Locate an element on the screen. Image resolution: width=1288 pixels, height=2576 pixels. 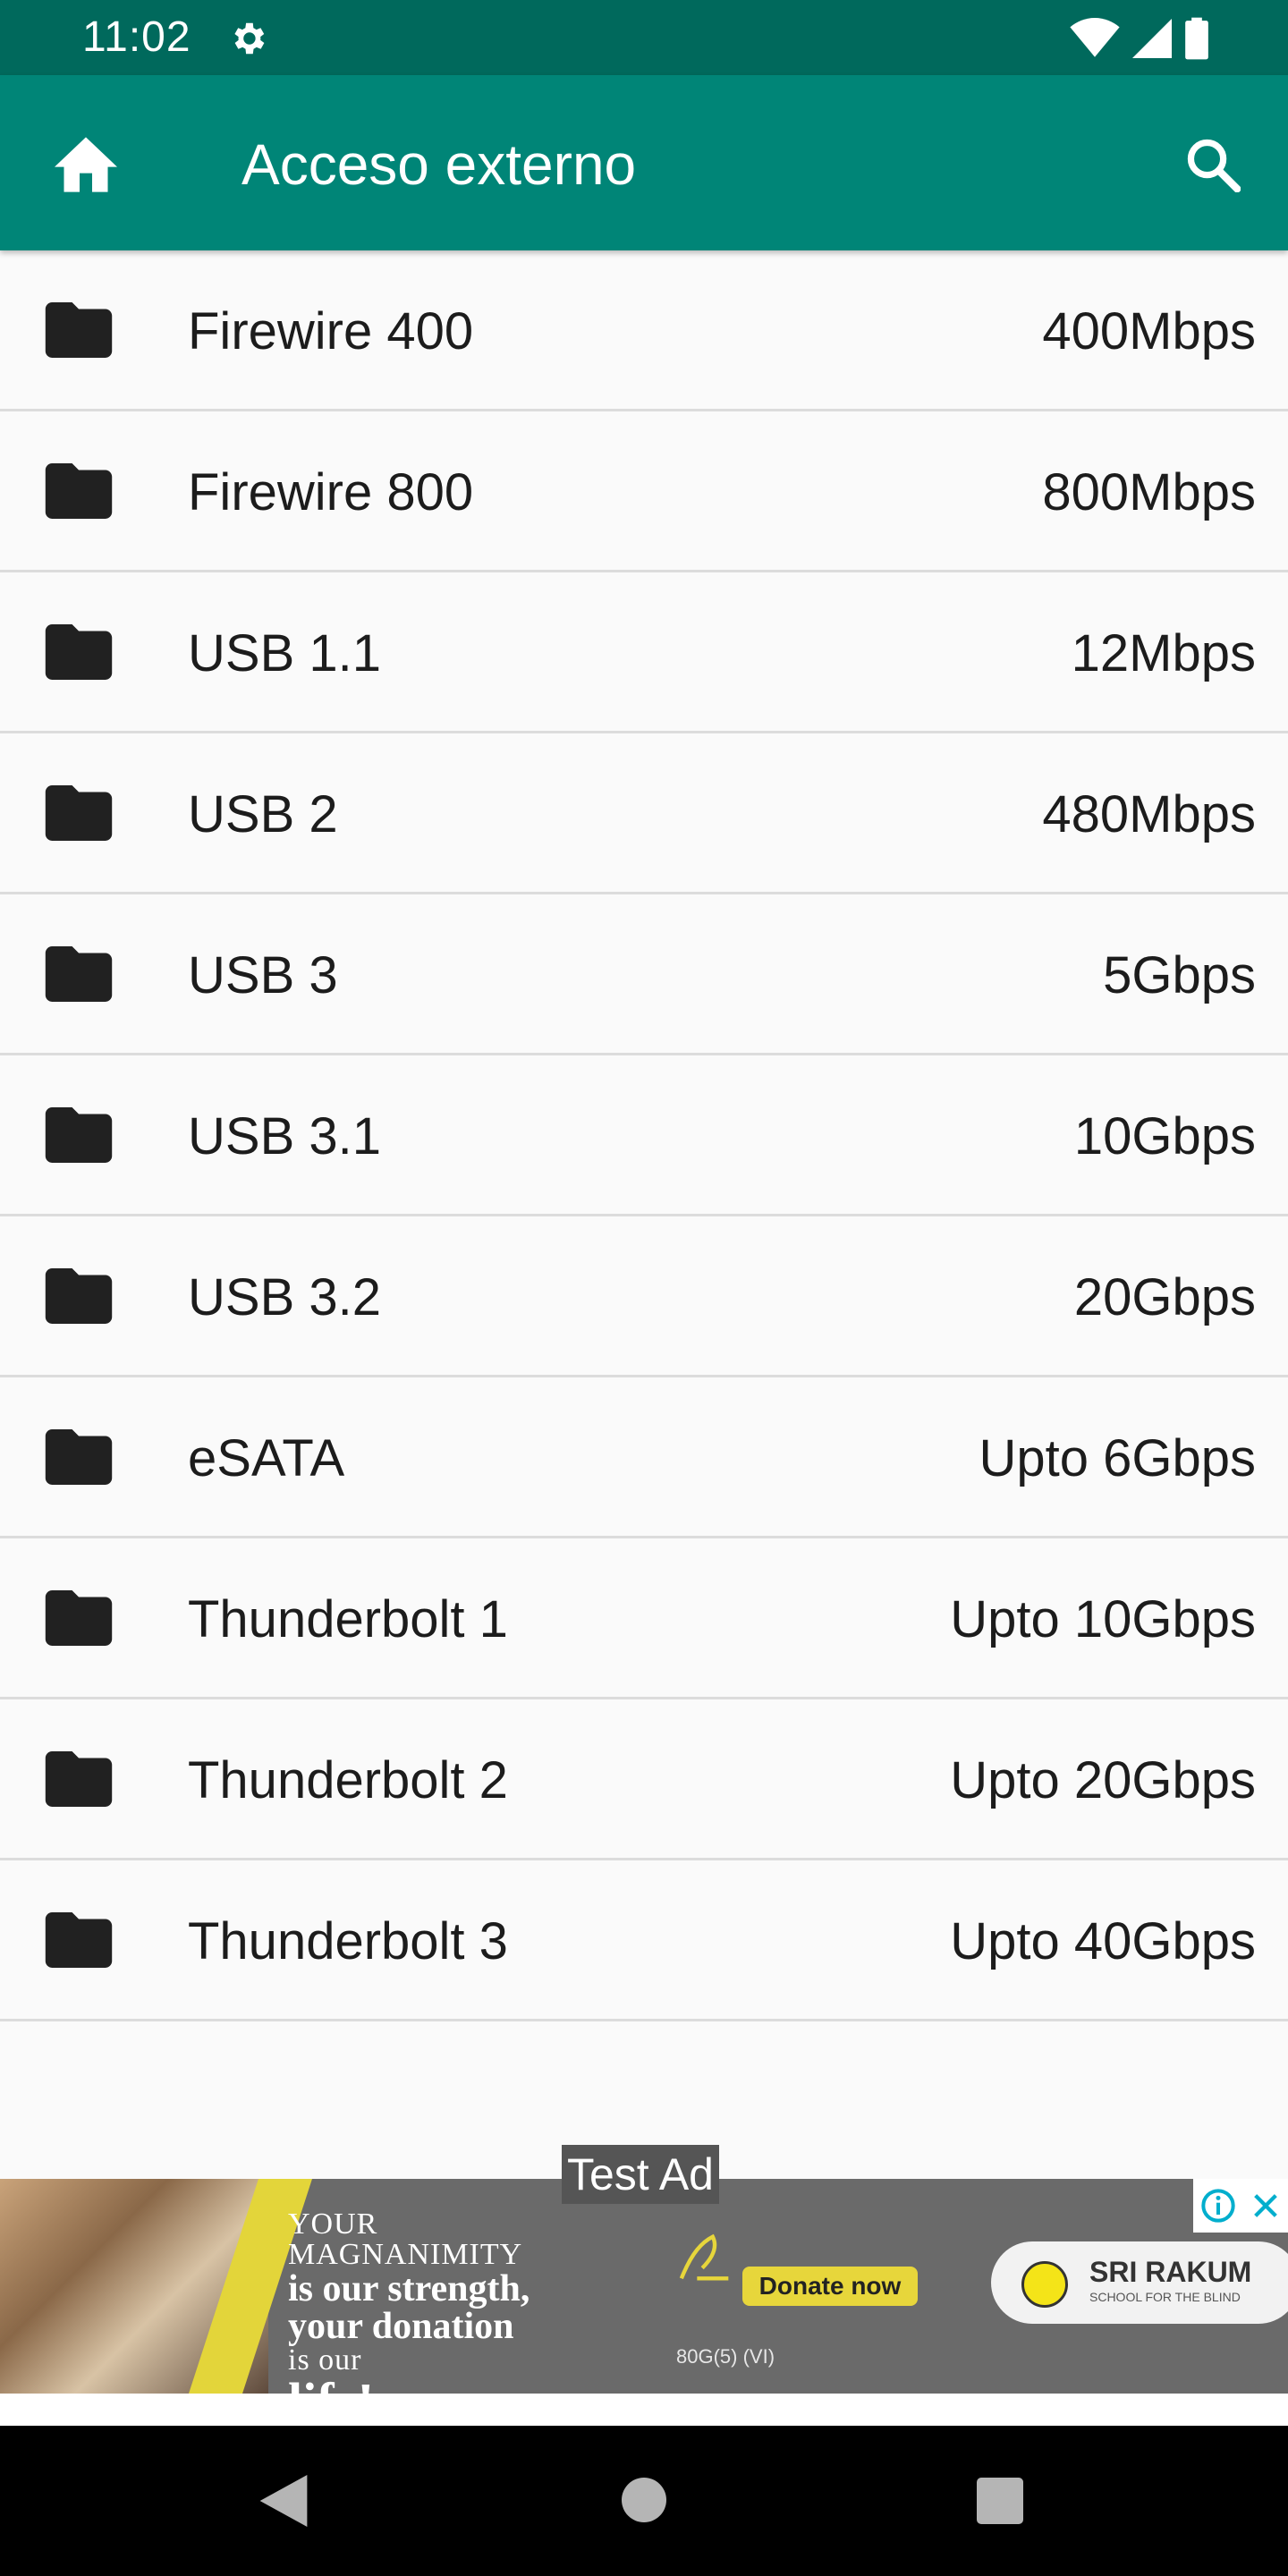
search-button is located at coordinates (1213, 164).